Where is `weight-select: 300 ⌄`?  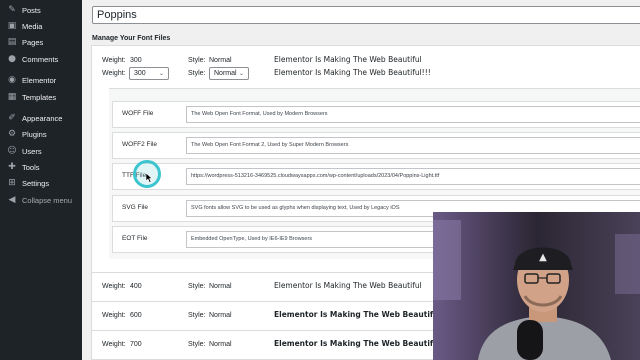
weight-select: 300 ⌄ is located at coordinates (149, 73).